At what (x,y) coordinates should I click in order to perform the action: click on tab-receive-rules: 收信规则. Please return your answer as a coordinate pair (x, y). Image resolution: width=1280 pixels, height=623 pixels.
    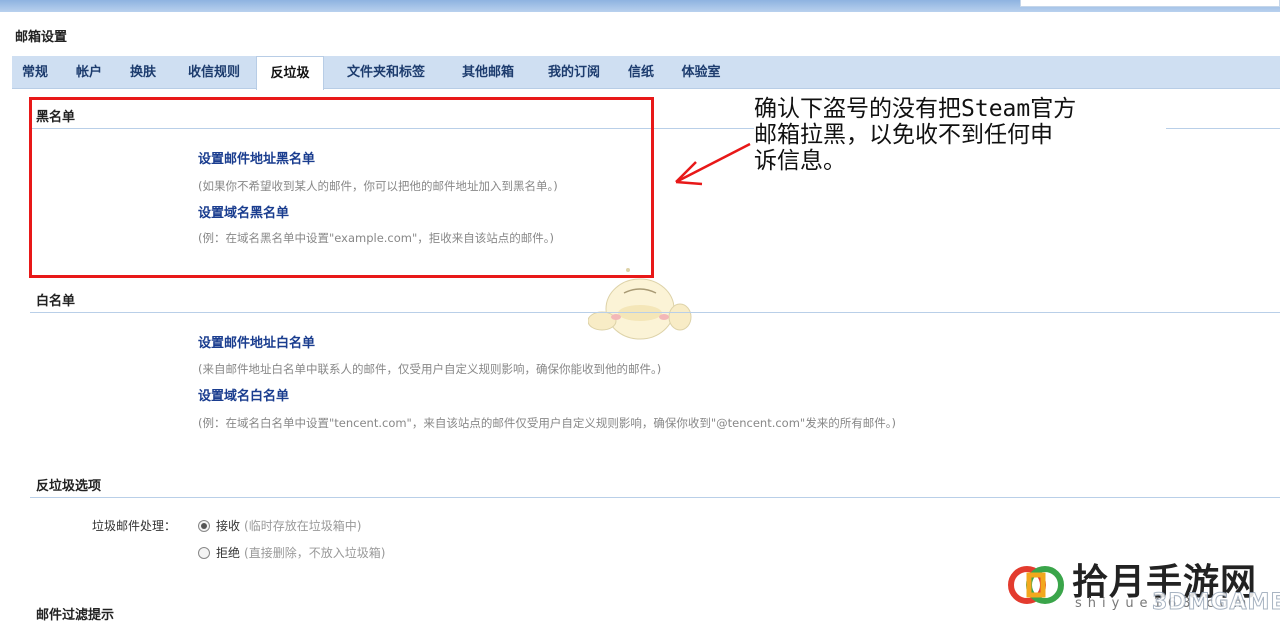
    Looking at the image, I should click on (214, 72).